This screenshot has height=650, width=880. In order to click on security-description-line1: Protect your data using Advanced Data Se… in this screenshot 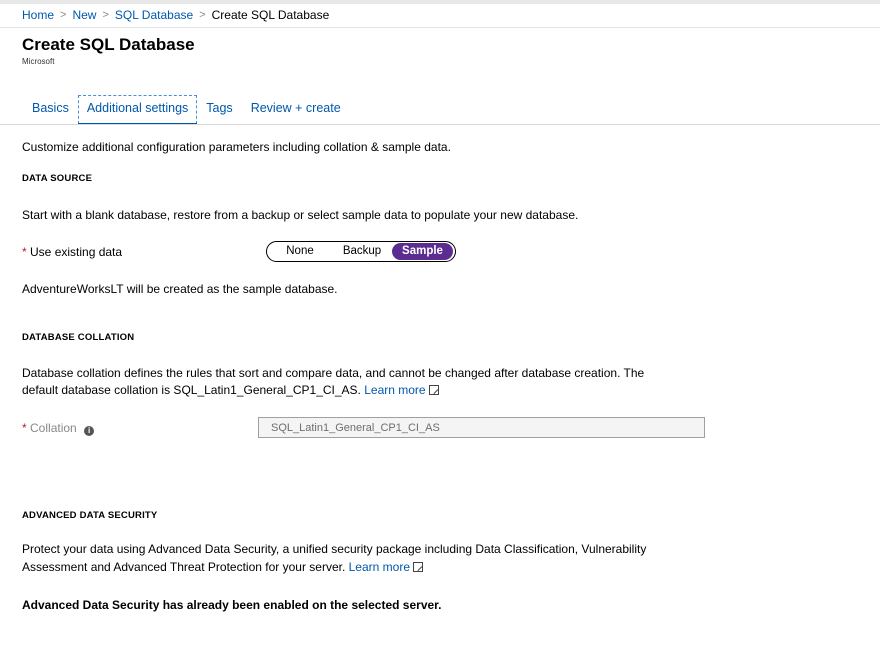, I will do `click(334, 549)`.